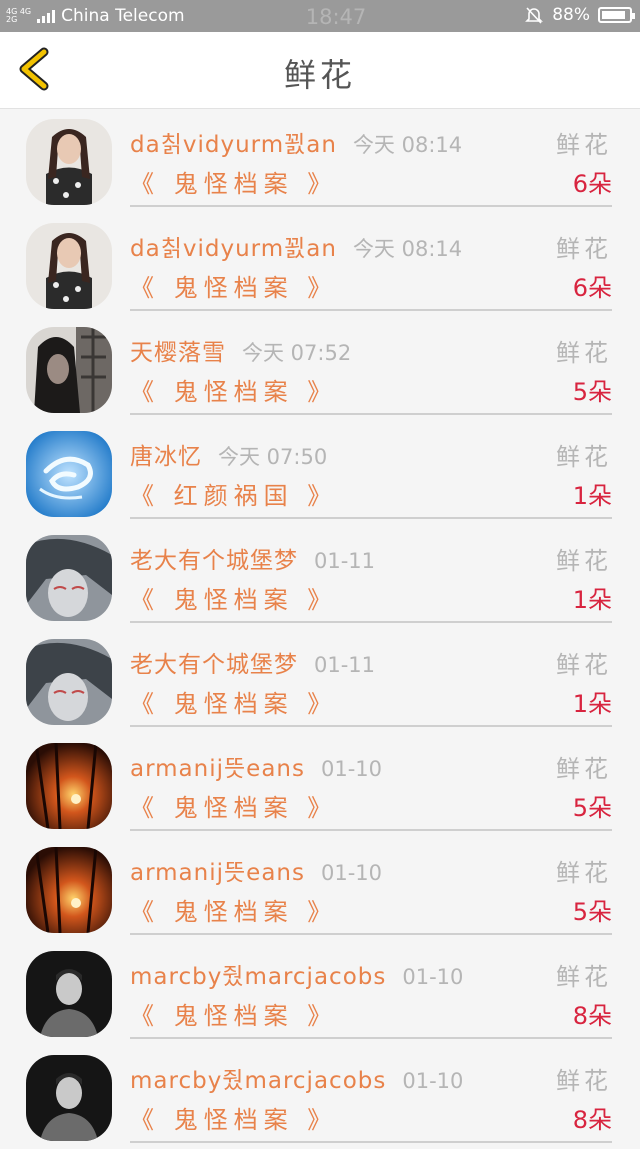 Image resolution: width=640 pixels, height=1149 pixels. What do you see at coordinates (319, 75) in the screenshot?
I see `page-title: 鲜花` at bounding box center [319, 75].